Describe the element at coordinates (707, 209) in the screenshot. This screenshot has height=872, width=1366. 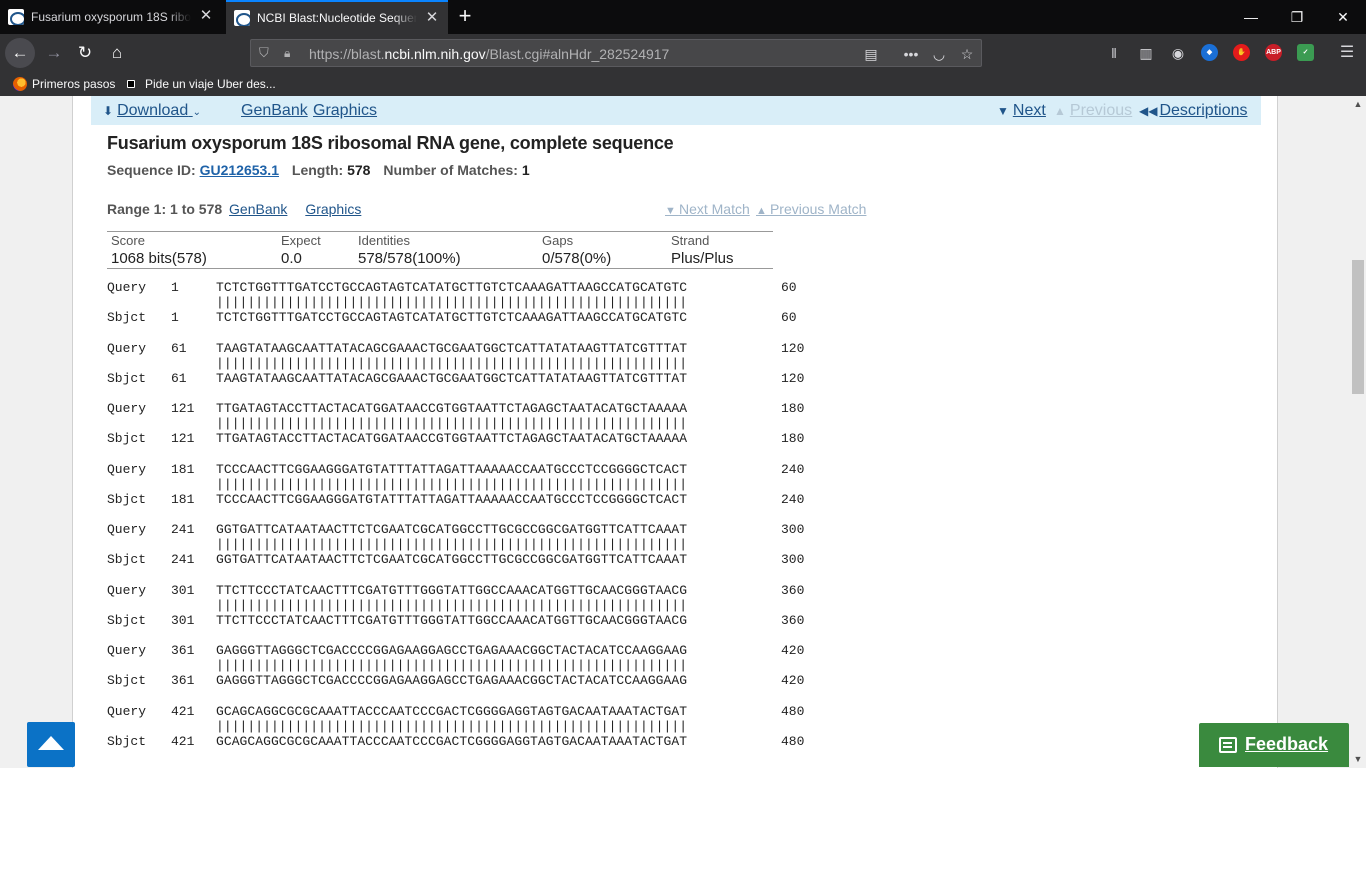
I see `next-match-link: ▼ Next Match` at that location.